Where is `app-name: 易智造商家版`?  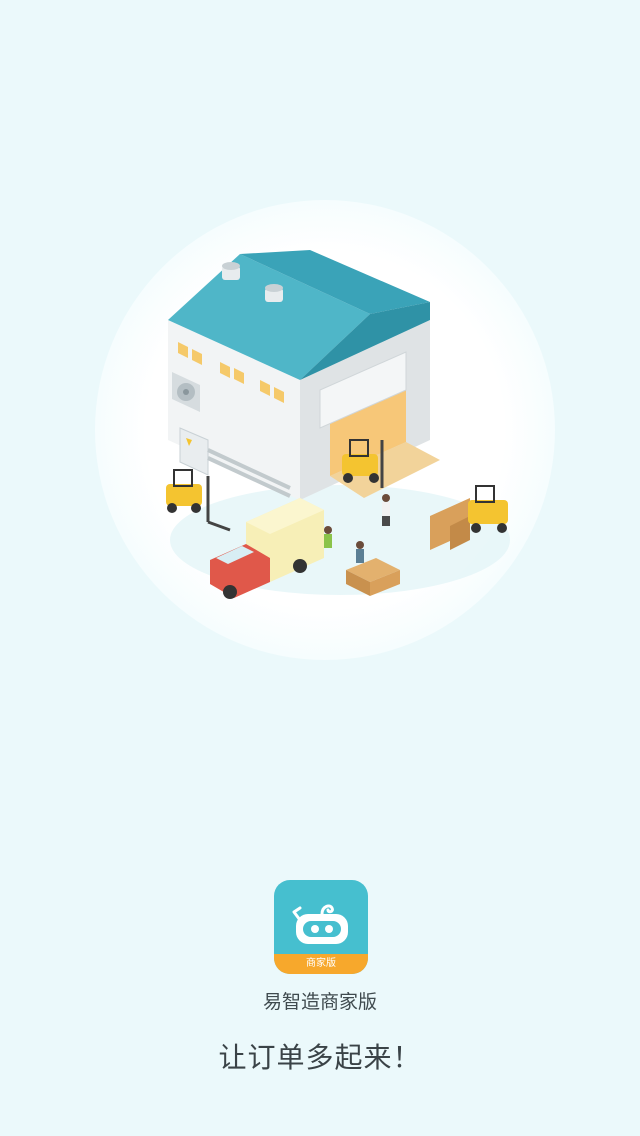 app-name: 易智造商家版 is located at coordinates (319, 1002).